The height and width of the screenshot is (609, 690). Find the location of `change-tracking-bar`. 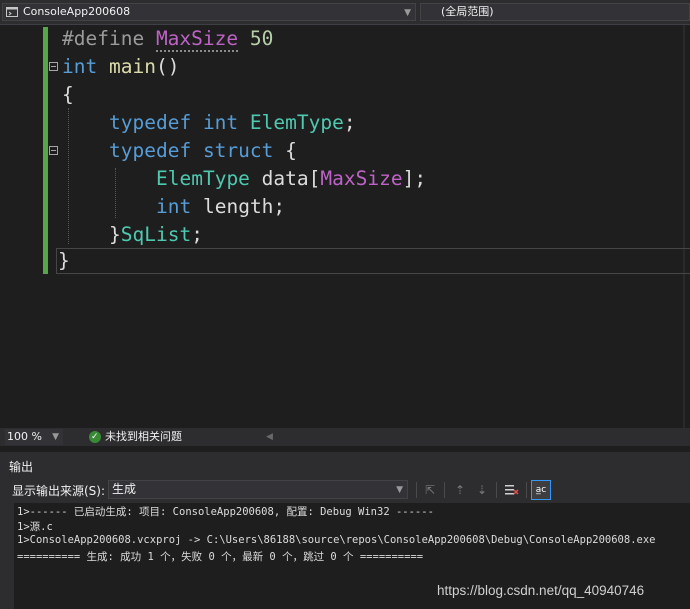

change-tracking-bar is located at coordinates (45, 150).